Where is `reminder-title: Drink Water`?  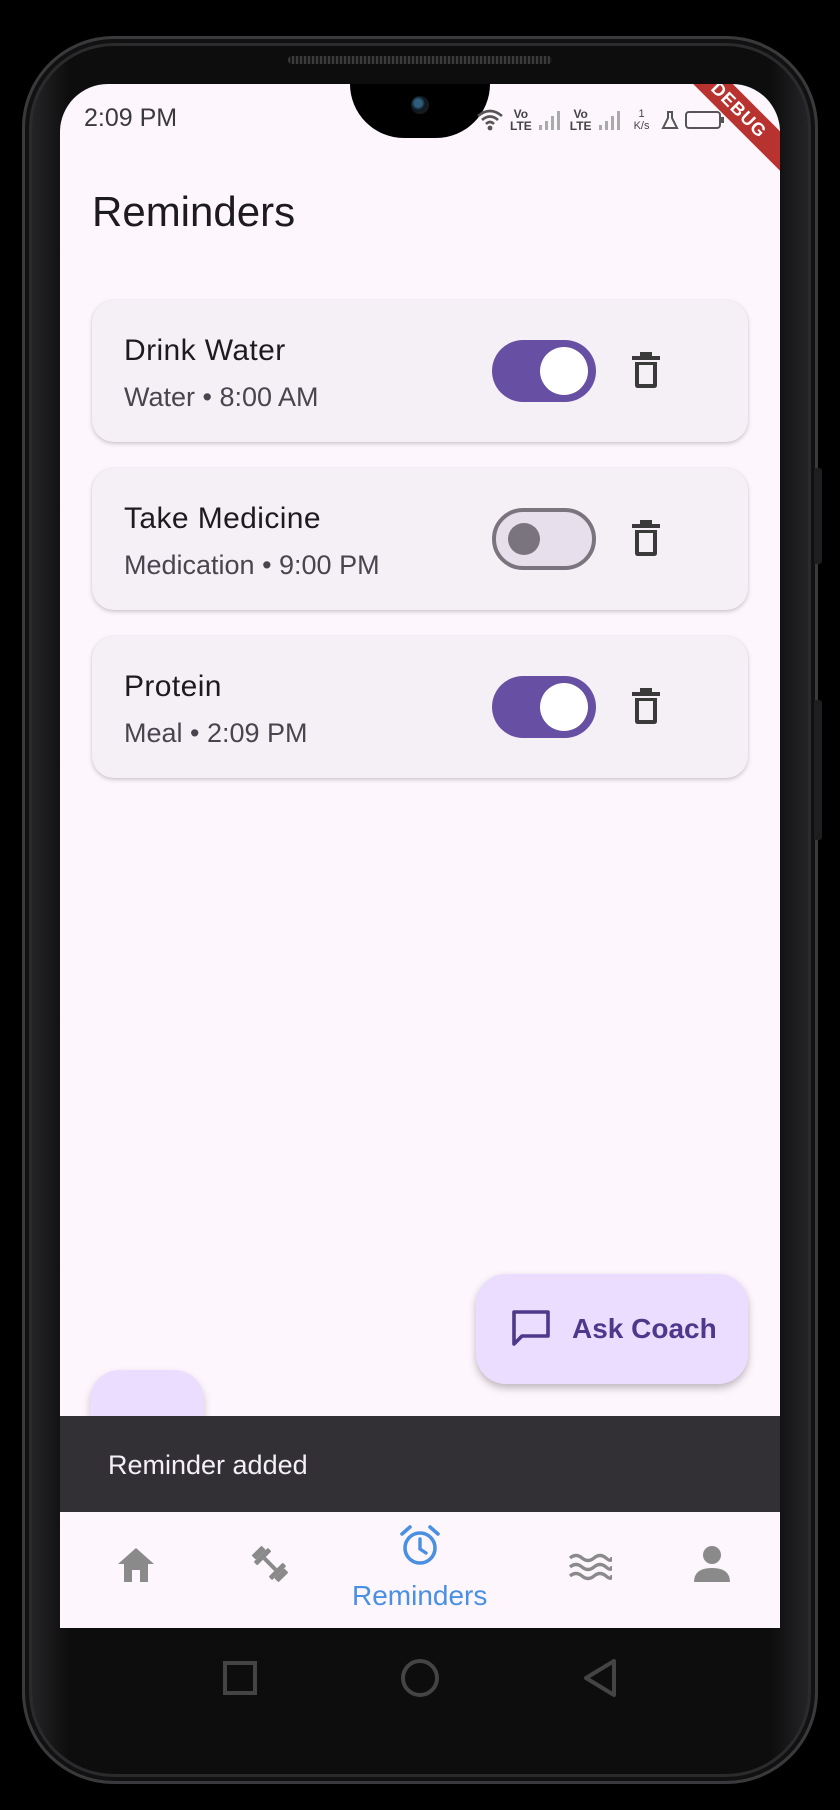 reminder-title: Drink Water is located at coordinates (205, 350).